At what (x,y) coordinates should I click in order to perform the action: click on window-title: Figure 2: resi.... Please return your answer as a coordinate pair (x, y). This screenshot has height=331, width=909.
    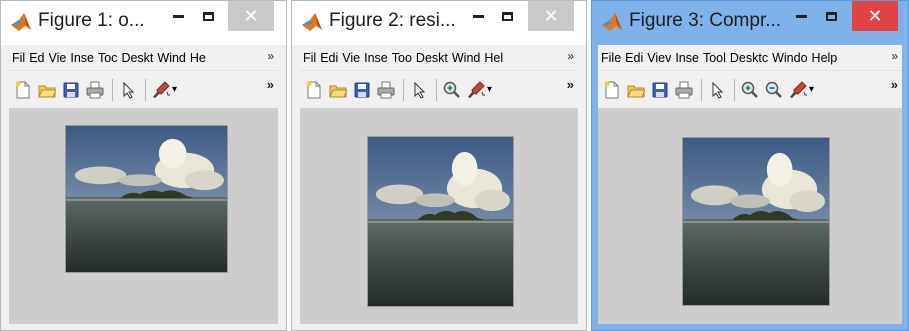
    Looking at the image, I should click on (392, 20).